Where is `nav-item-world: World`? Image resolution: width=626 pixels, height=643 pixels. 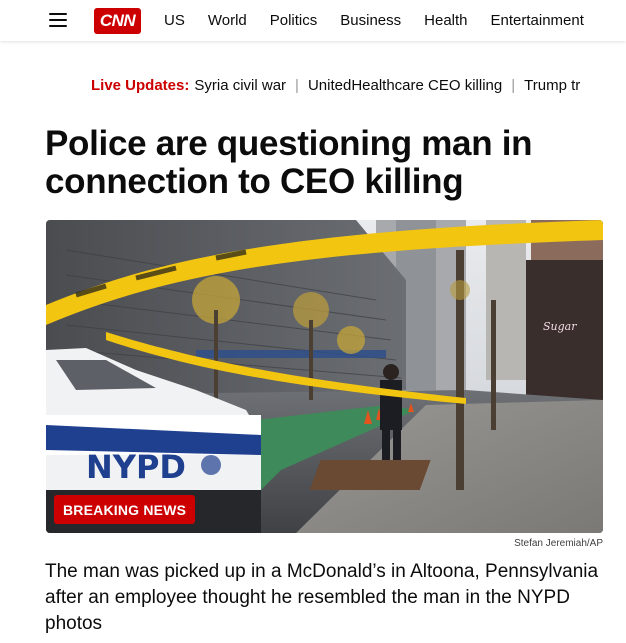
nav-item-world: World is located at coordinates (227, 20).